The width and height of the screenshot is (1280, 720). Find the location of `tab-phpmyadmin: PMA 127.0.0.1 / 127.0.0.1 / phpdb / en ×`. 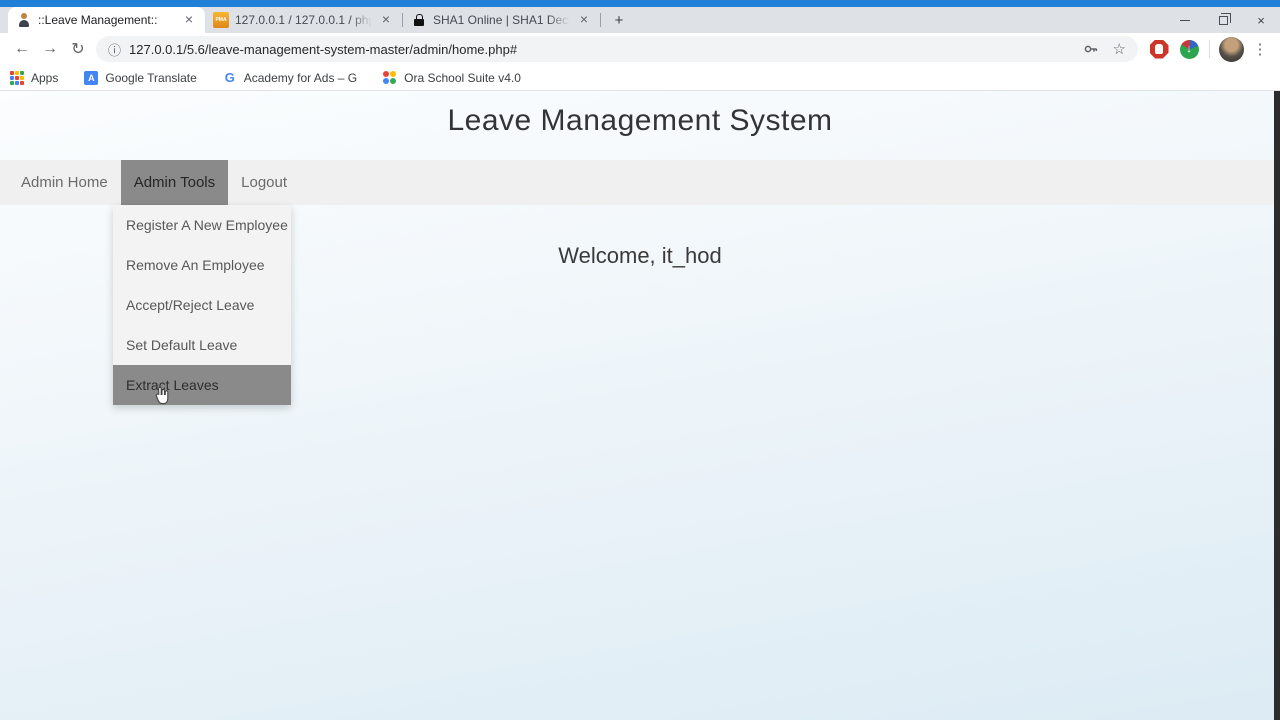

tab-phpmyadmin: PMA 127.0.0.1 / 127.0.0.1 / phpdb / en × is located at coordinates (303, 20).